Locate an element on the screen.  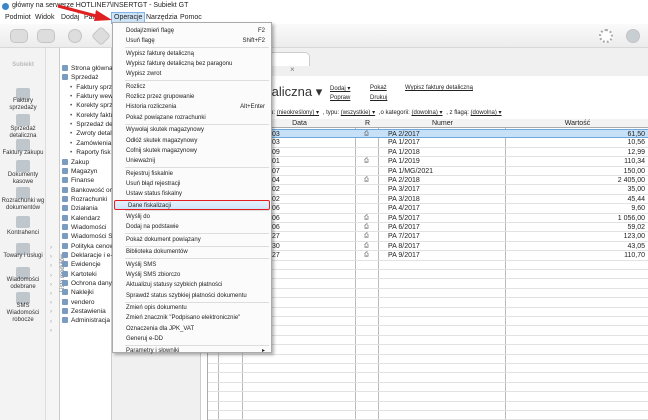
kontrahenci-icon is located at coordinates (23, 222).